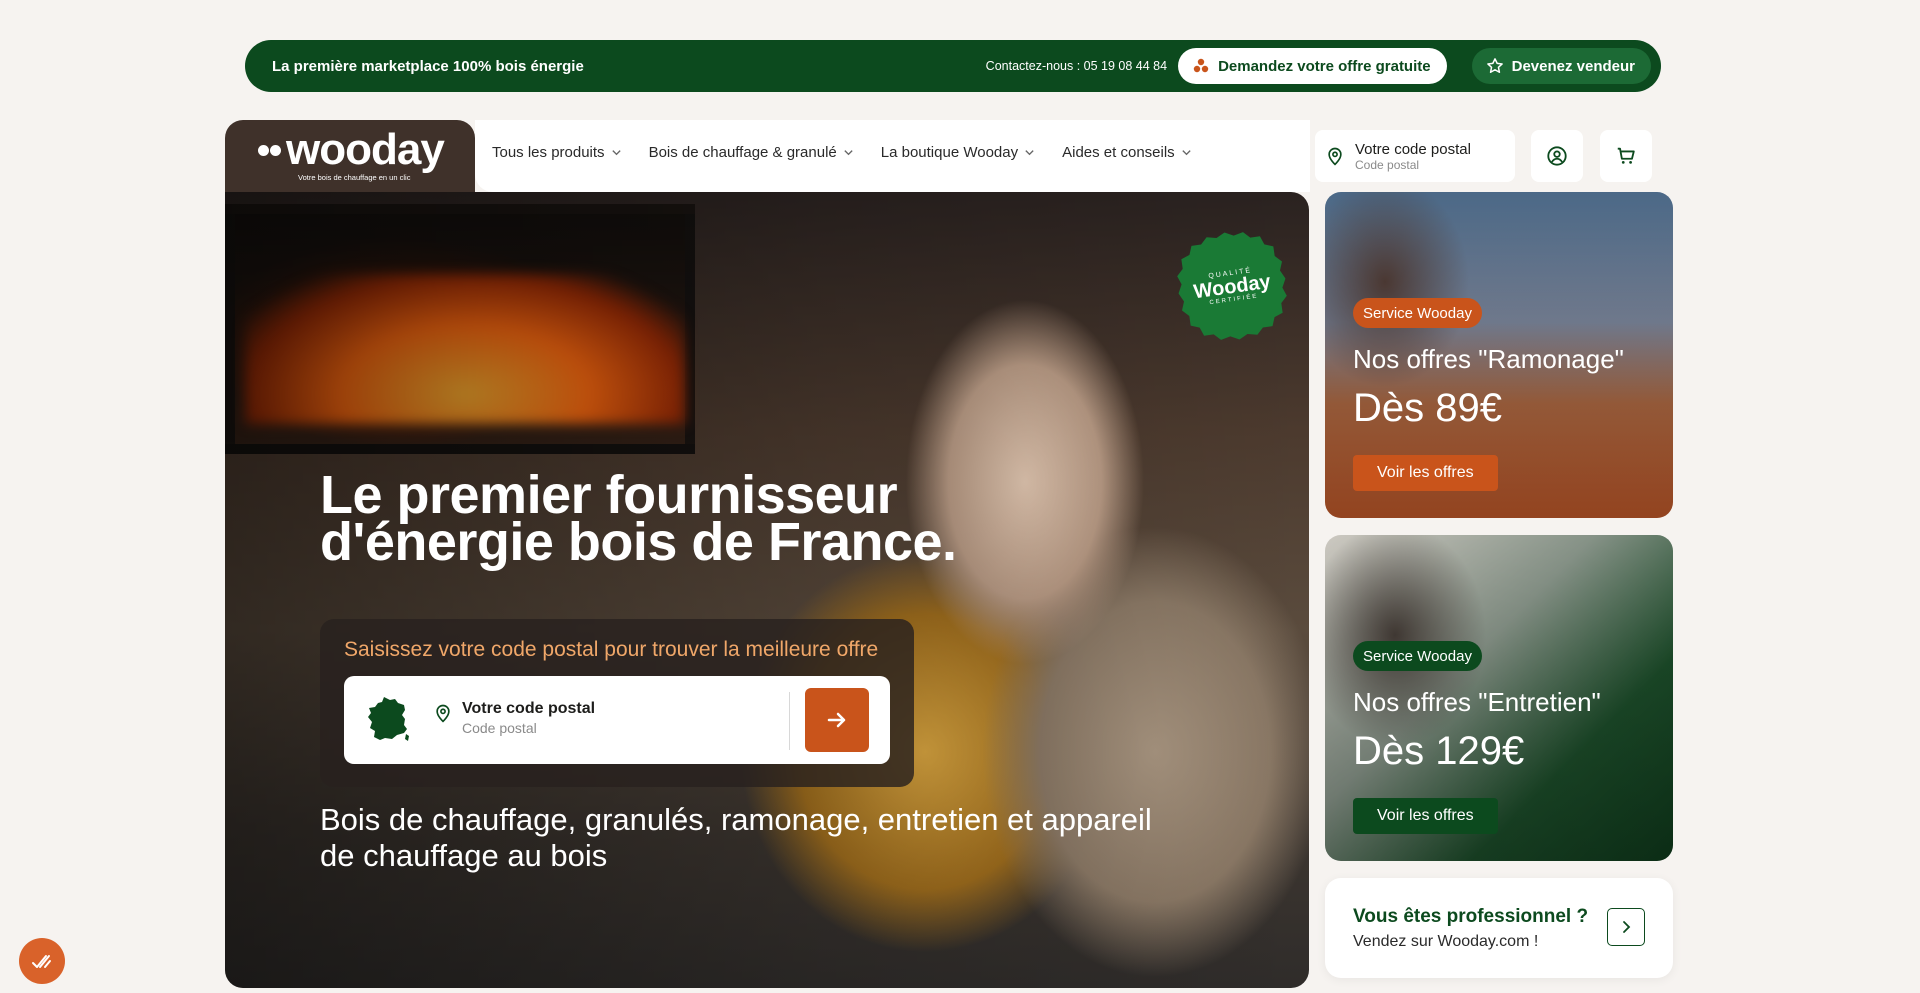 The image size is (1920, 993). Describe the element at coordinates (1118, 152) in the screenshot. I see `nav-item-label: Aides et conseils` at that location.